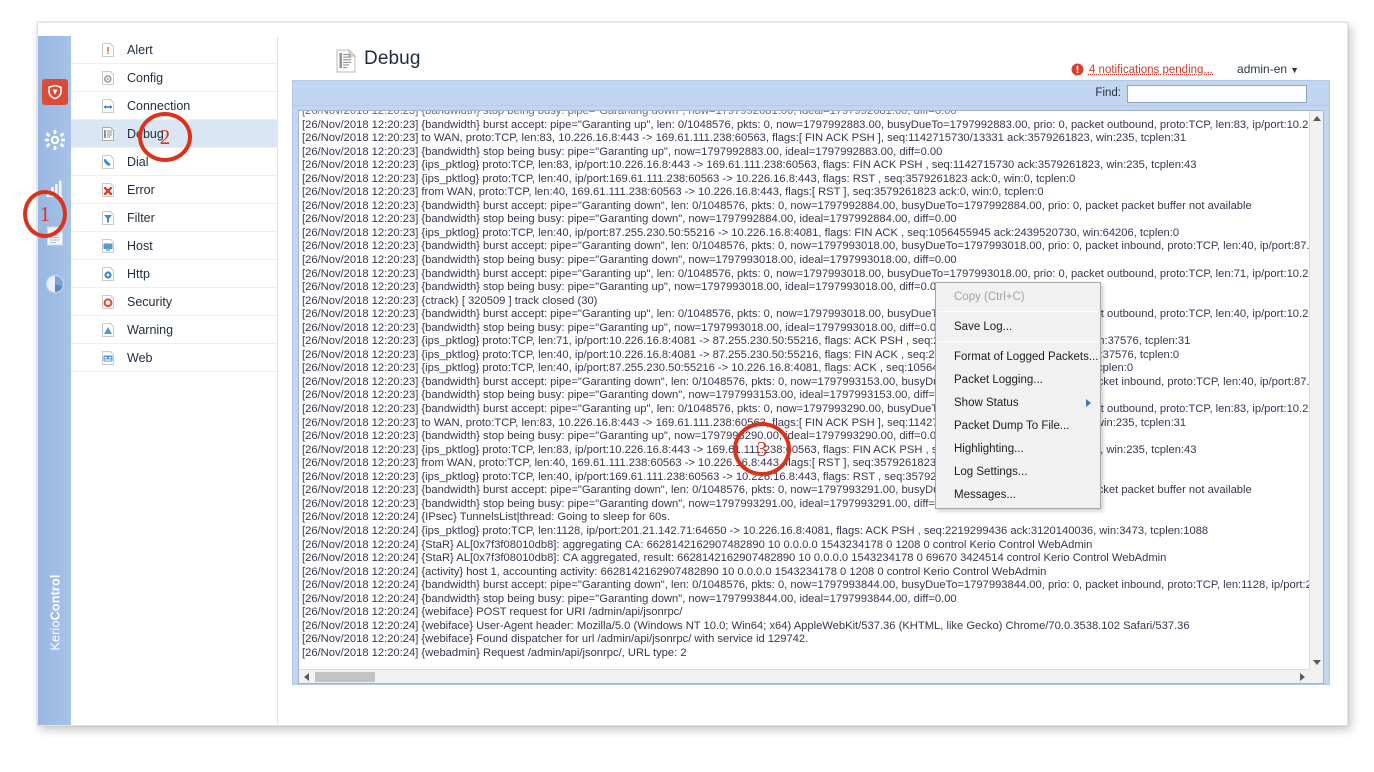  What do you see at coordinates (141, 189) in the screenshot?
I see `sidebar-item-label: Error` at bounding box center [141, 189].